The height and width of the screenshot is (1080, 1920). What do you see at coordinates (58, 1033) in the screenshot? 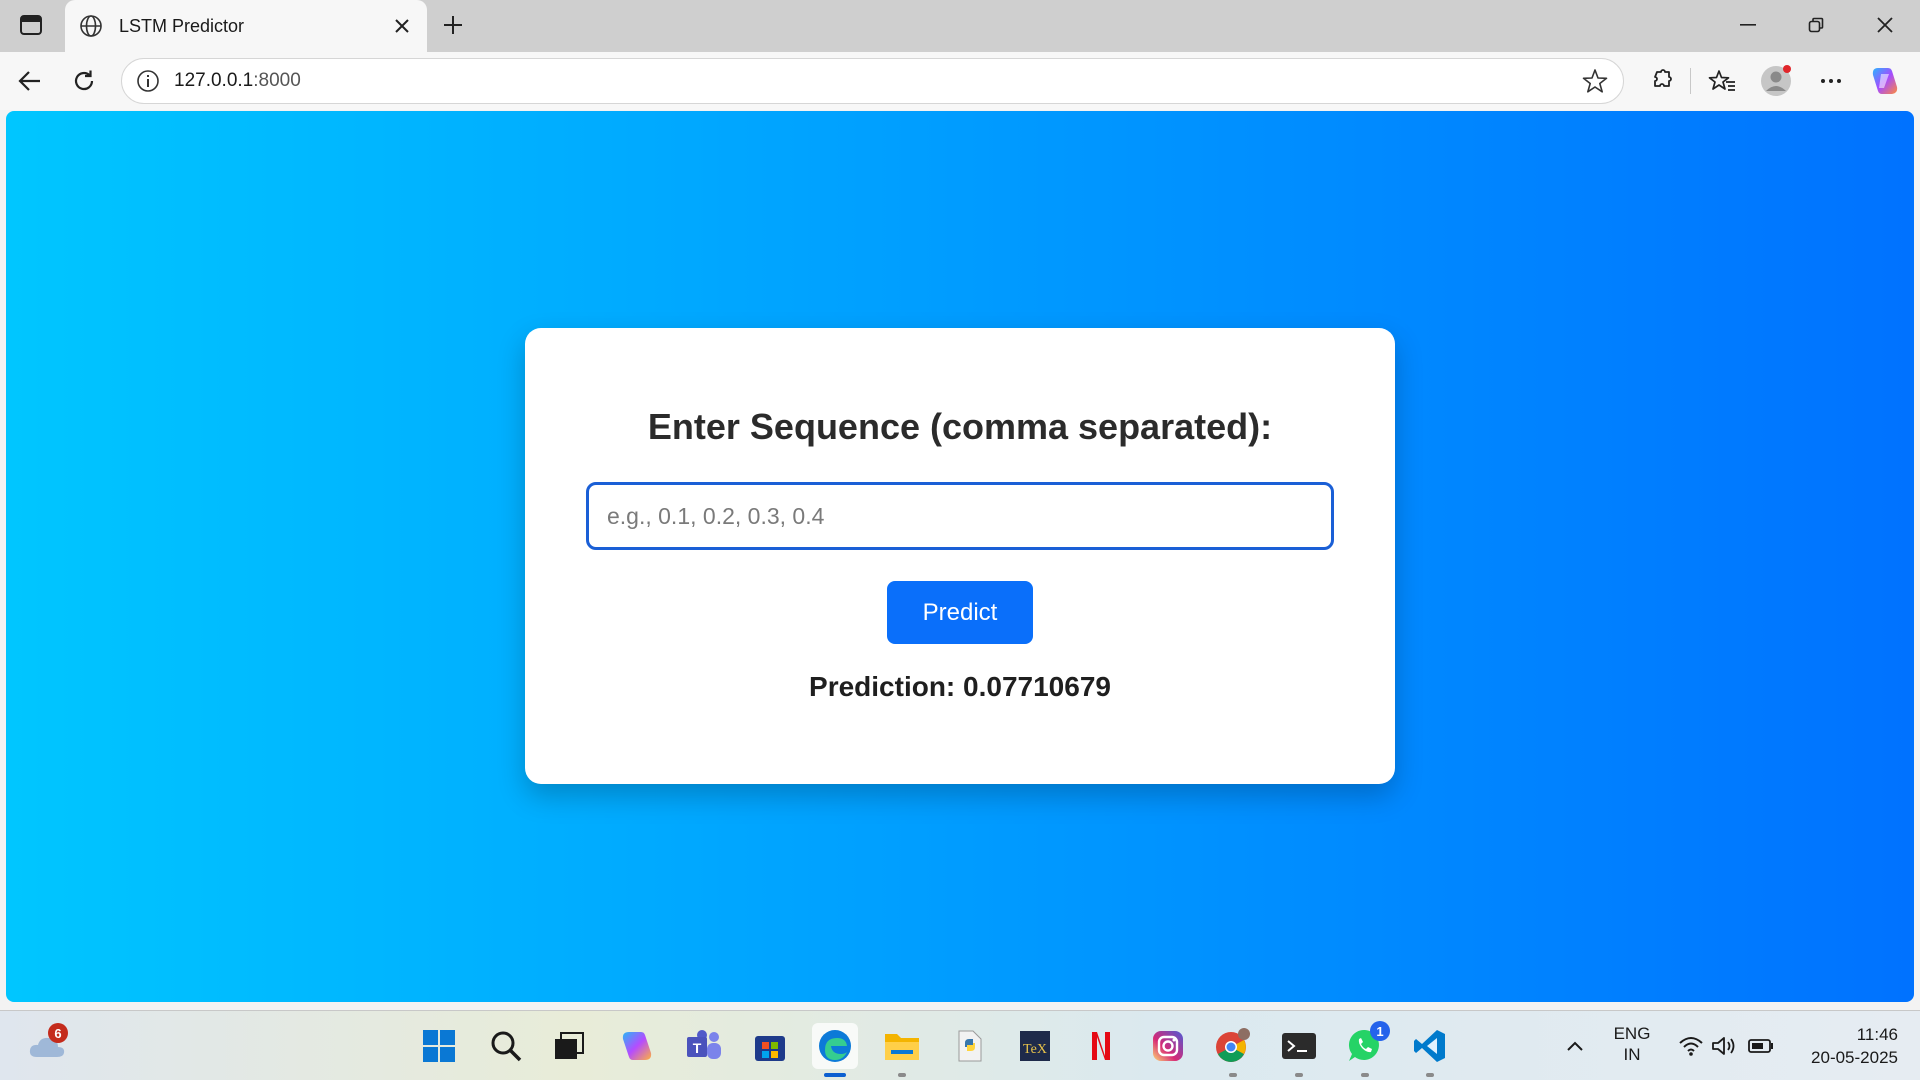
I see `weather-badge: 6` at bounding box center [58, 1033].